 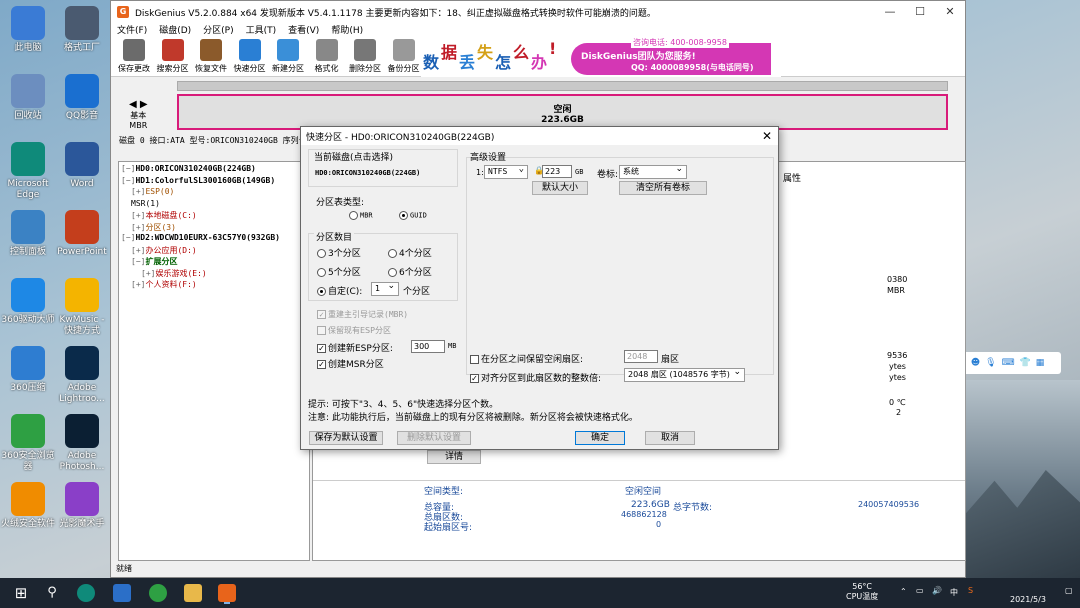 I want to click on search-icon: ⚲, so click(x=52, y=593).